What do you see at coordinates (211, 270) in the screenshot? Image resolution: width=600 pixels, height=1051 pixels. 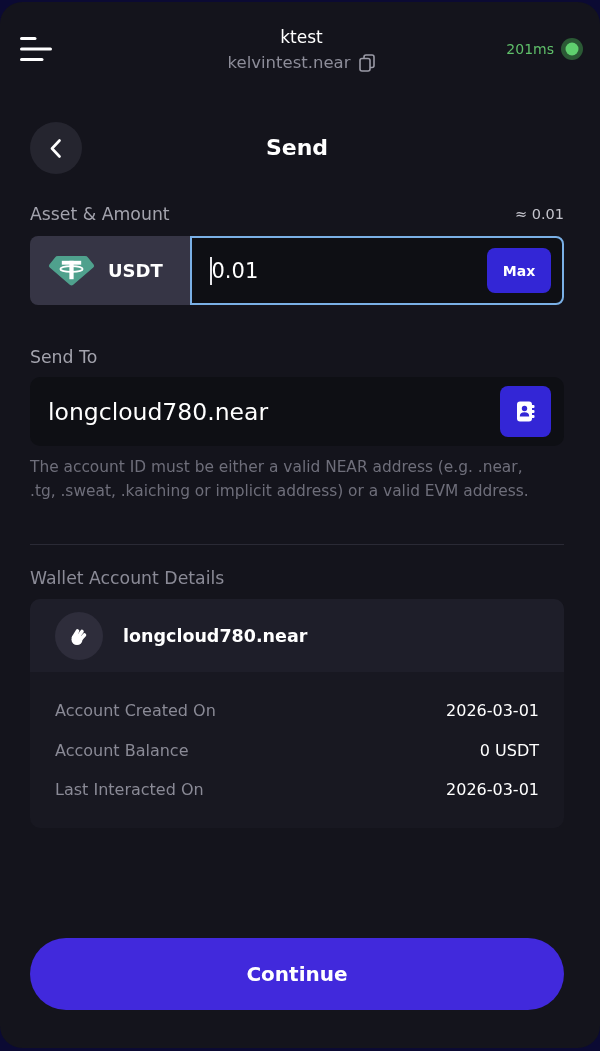 I see `text-cursor-icon` at bounding box center [211, 270].